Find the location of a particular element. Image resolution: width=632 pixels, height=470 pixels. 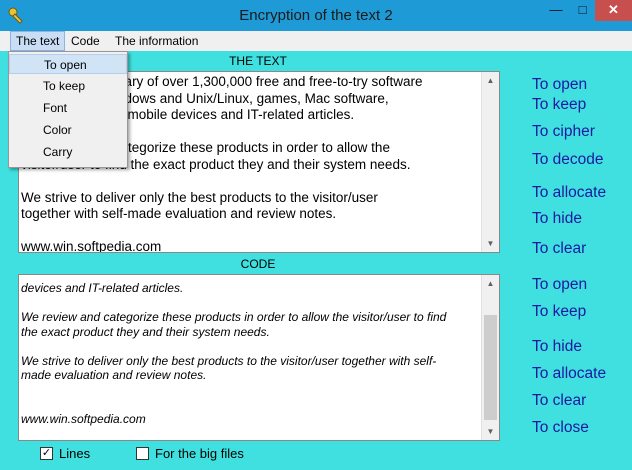

code-section-label: CODE is located at coordinates (258, 264).